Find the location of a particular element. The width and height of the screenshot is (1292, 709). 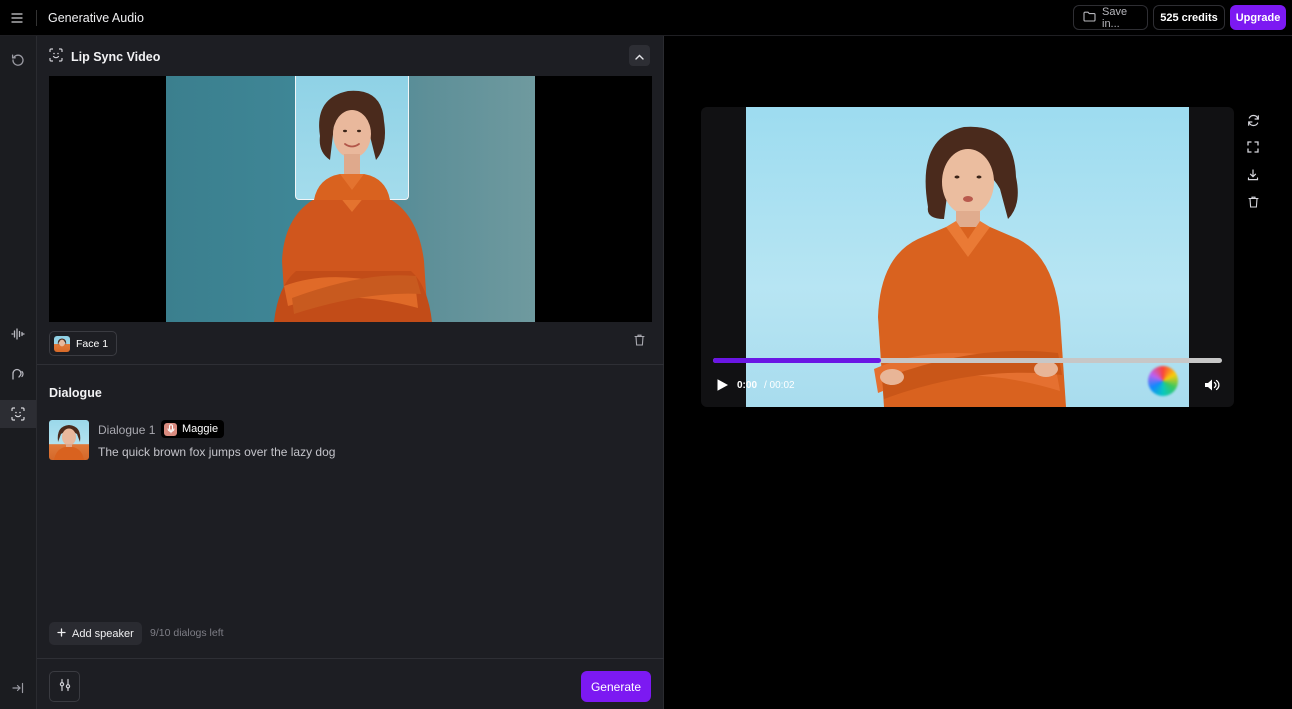

chevron-up-icon is located at coordinates (639, 56).